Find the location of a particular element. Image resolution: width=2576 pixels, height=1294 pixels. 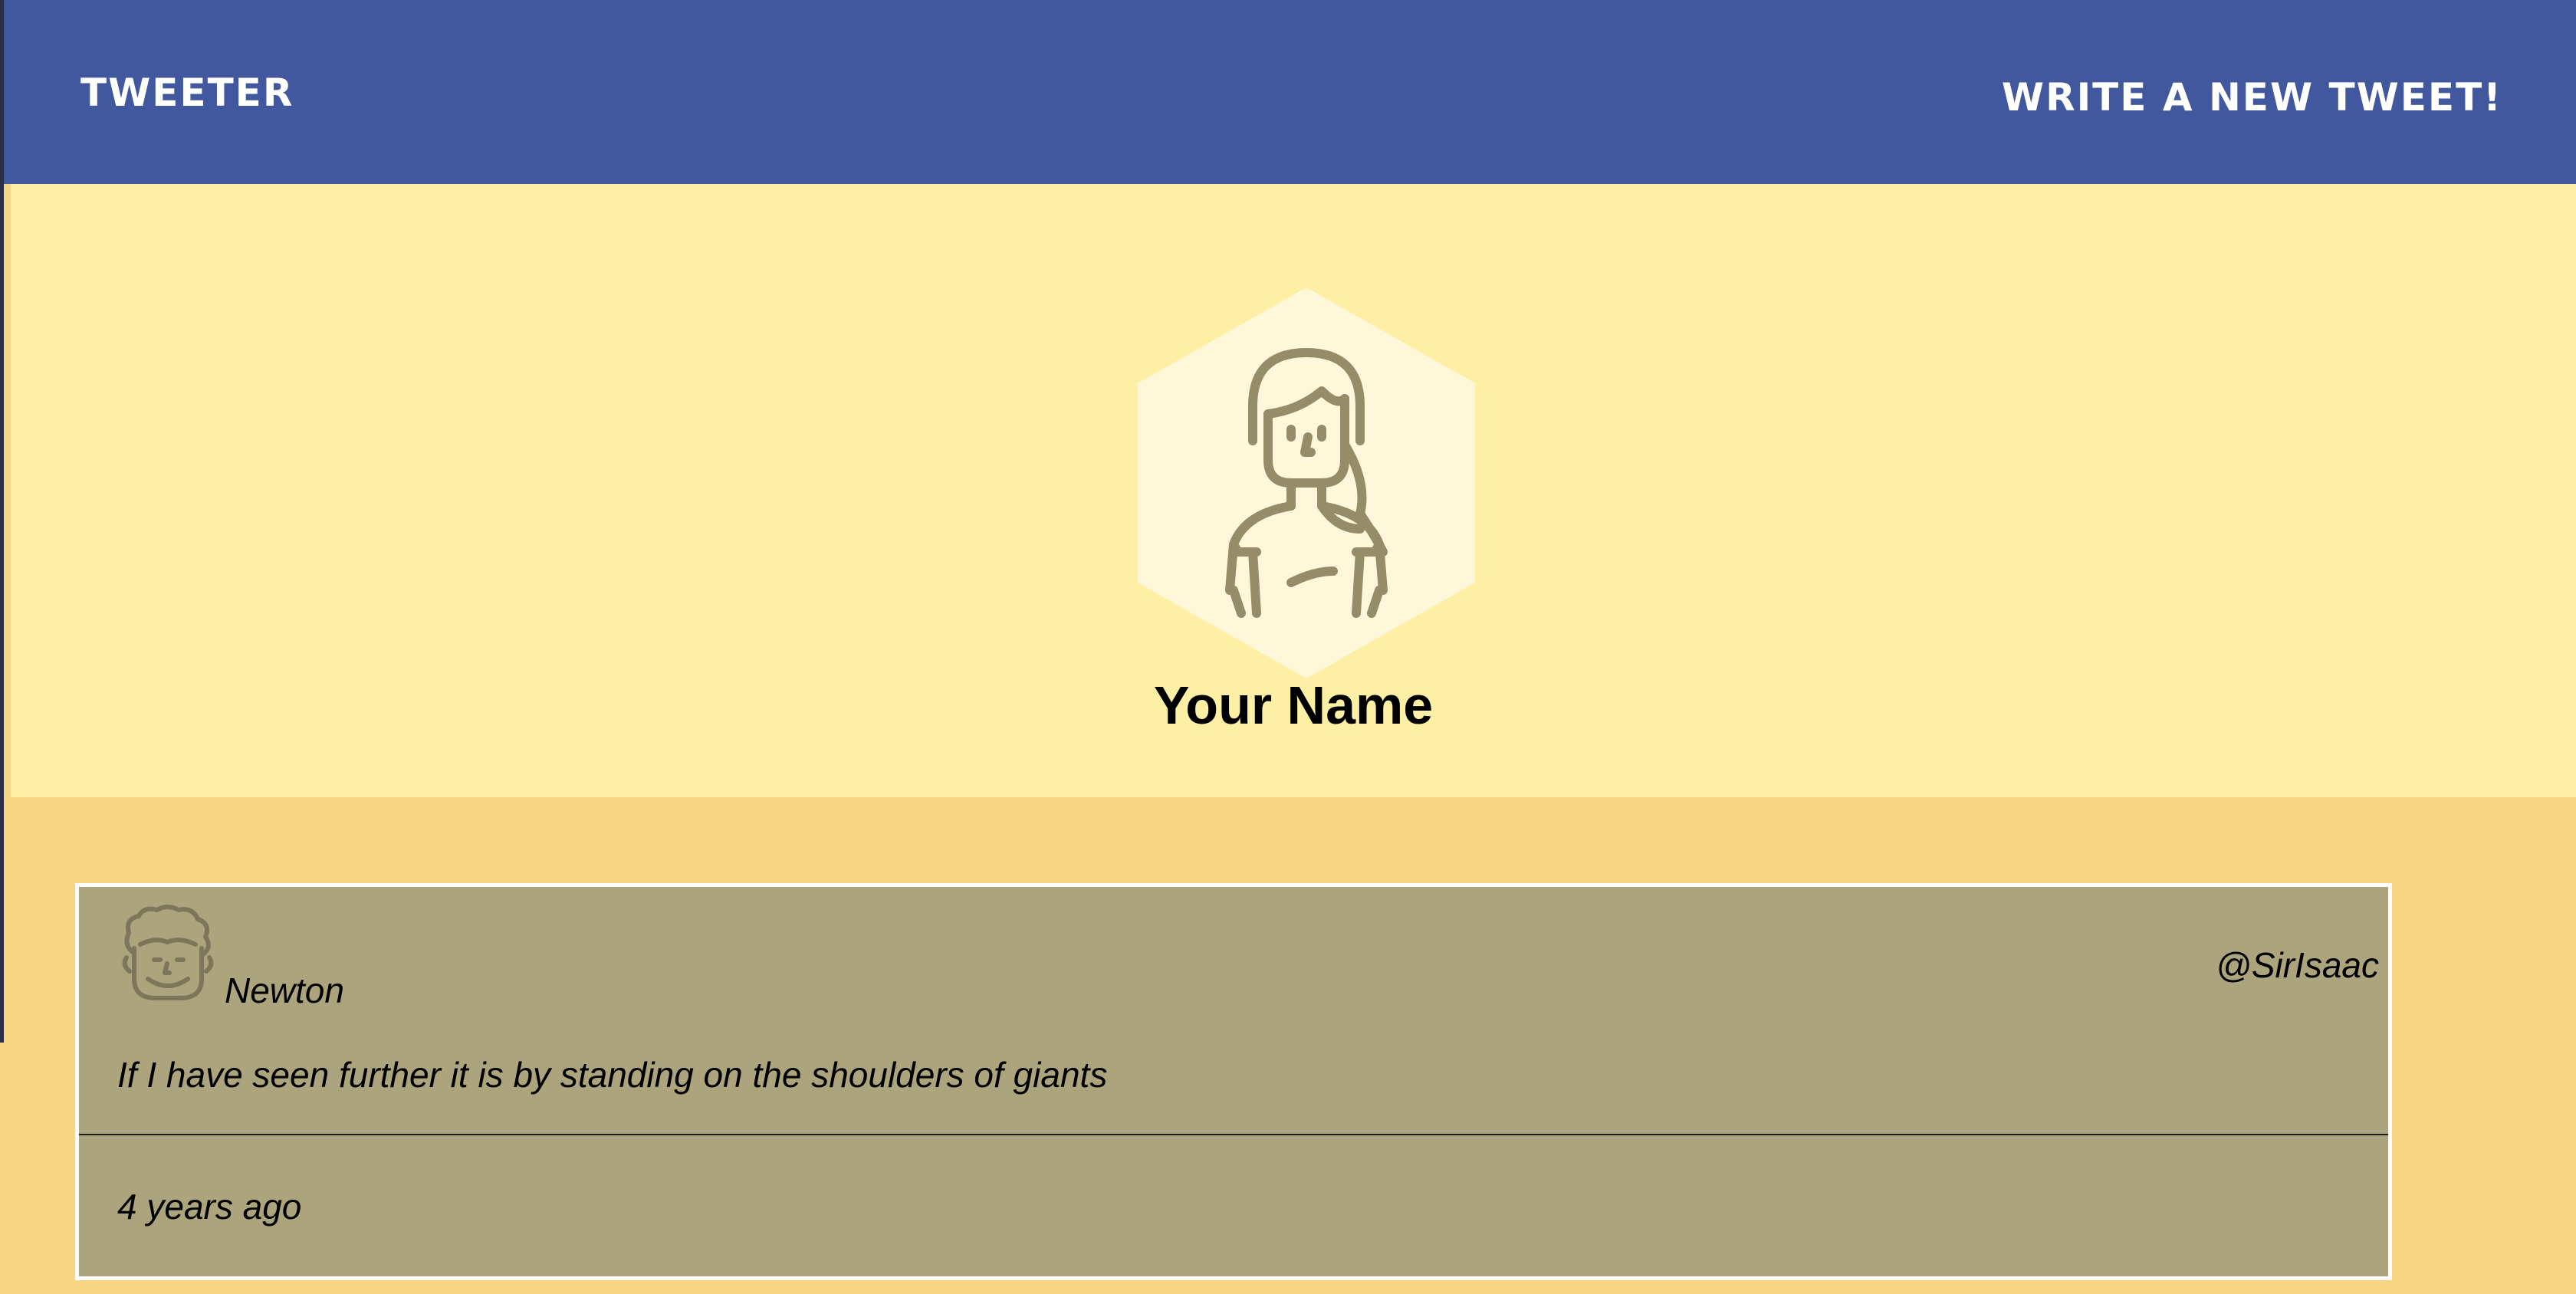

tweet-avatar is located at coordinates (167, 956).